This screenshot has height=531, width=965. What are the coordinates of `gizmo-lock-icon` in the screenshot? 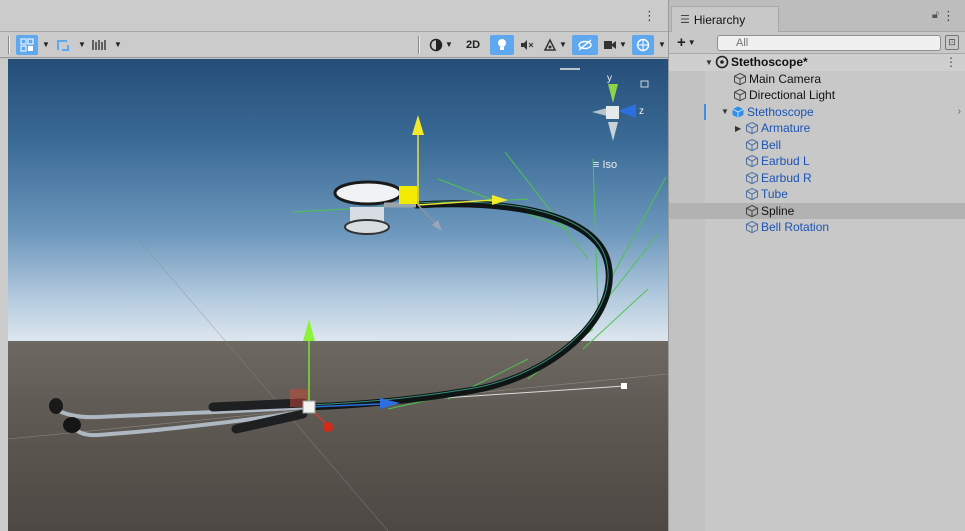 It's located at (644, 84).